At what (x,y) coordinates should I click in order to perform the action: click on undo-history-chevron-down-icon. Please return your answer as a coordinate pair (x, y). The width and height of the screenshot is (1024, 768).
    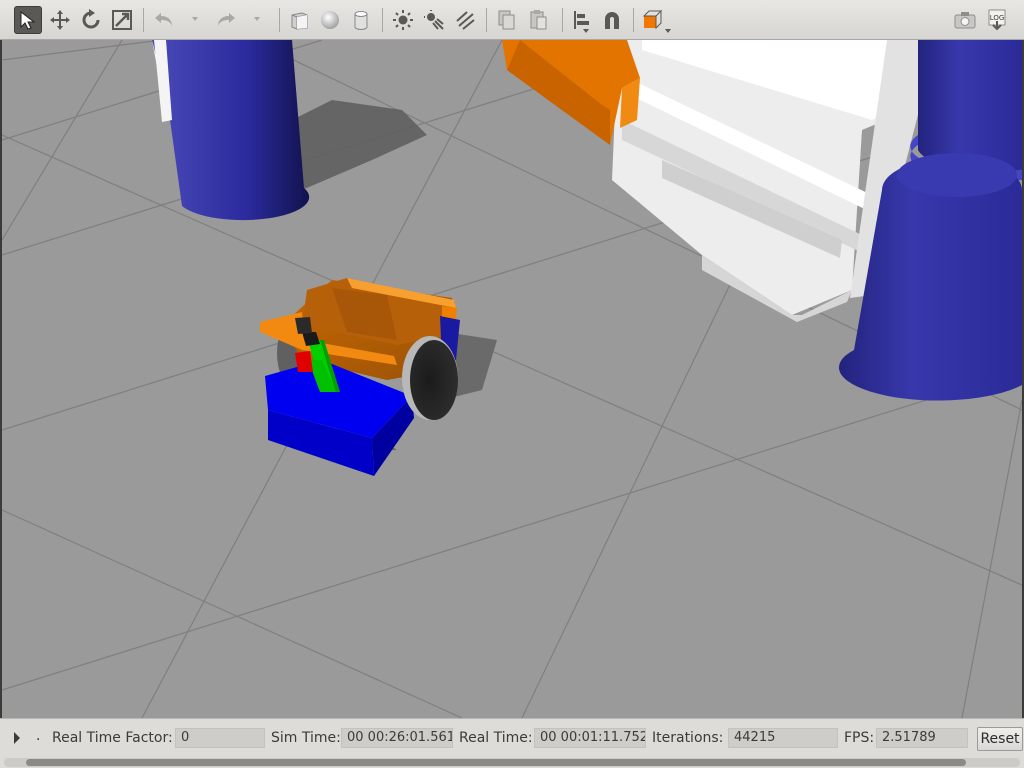
    Looking at the image, I should click on (195, 19).